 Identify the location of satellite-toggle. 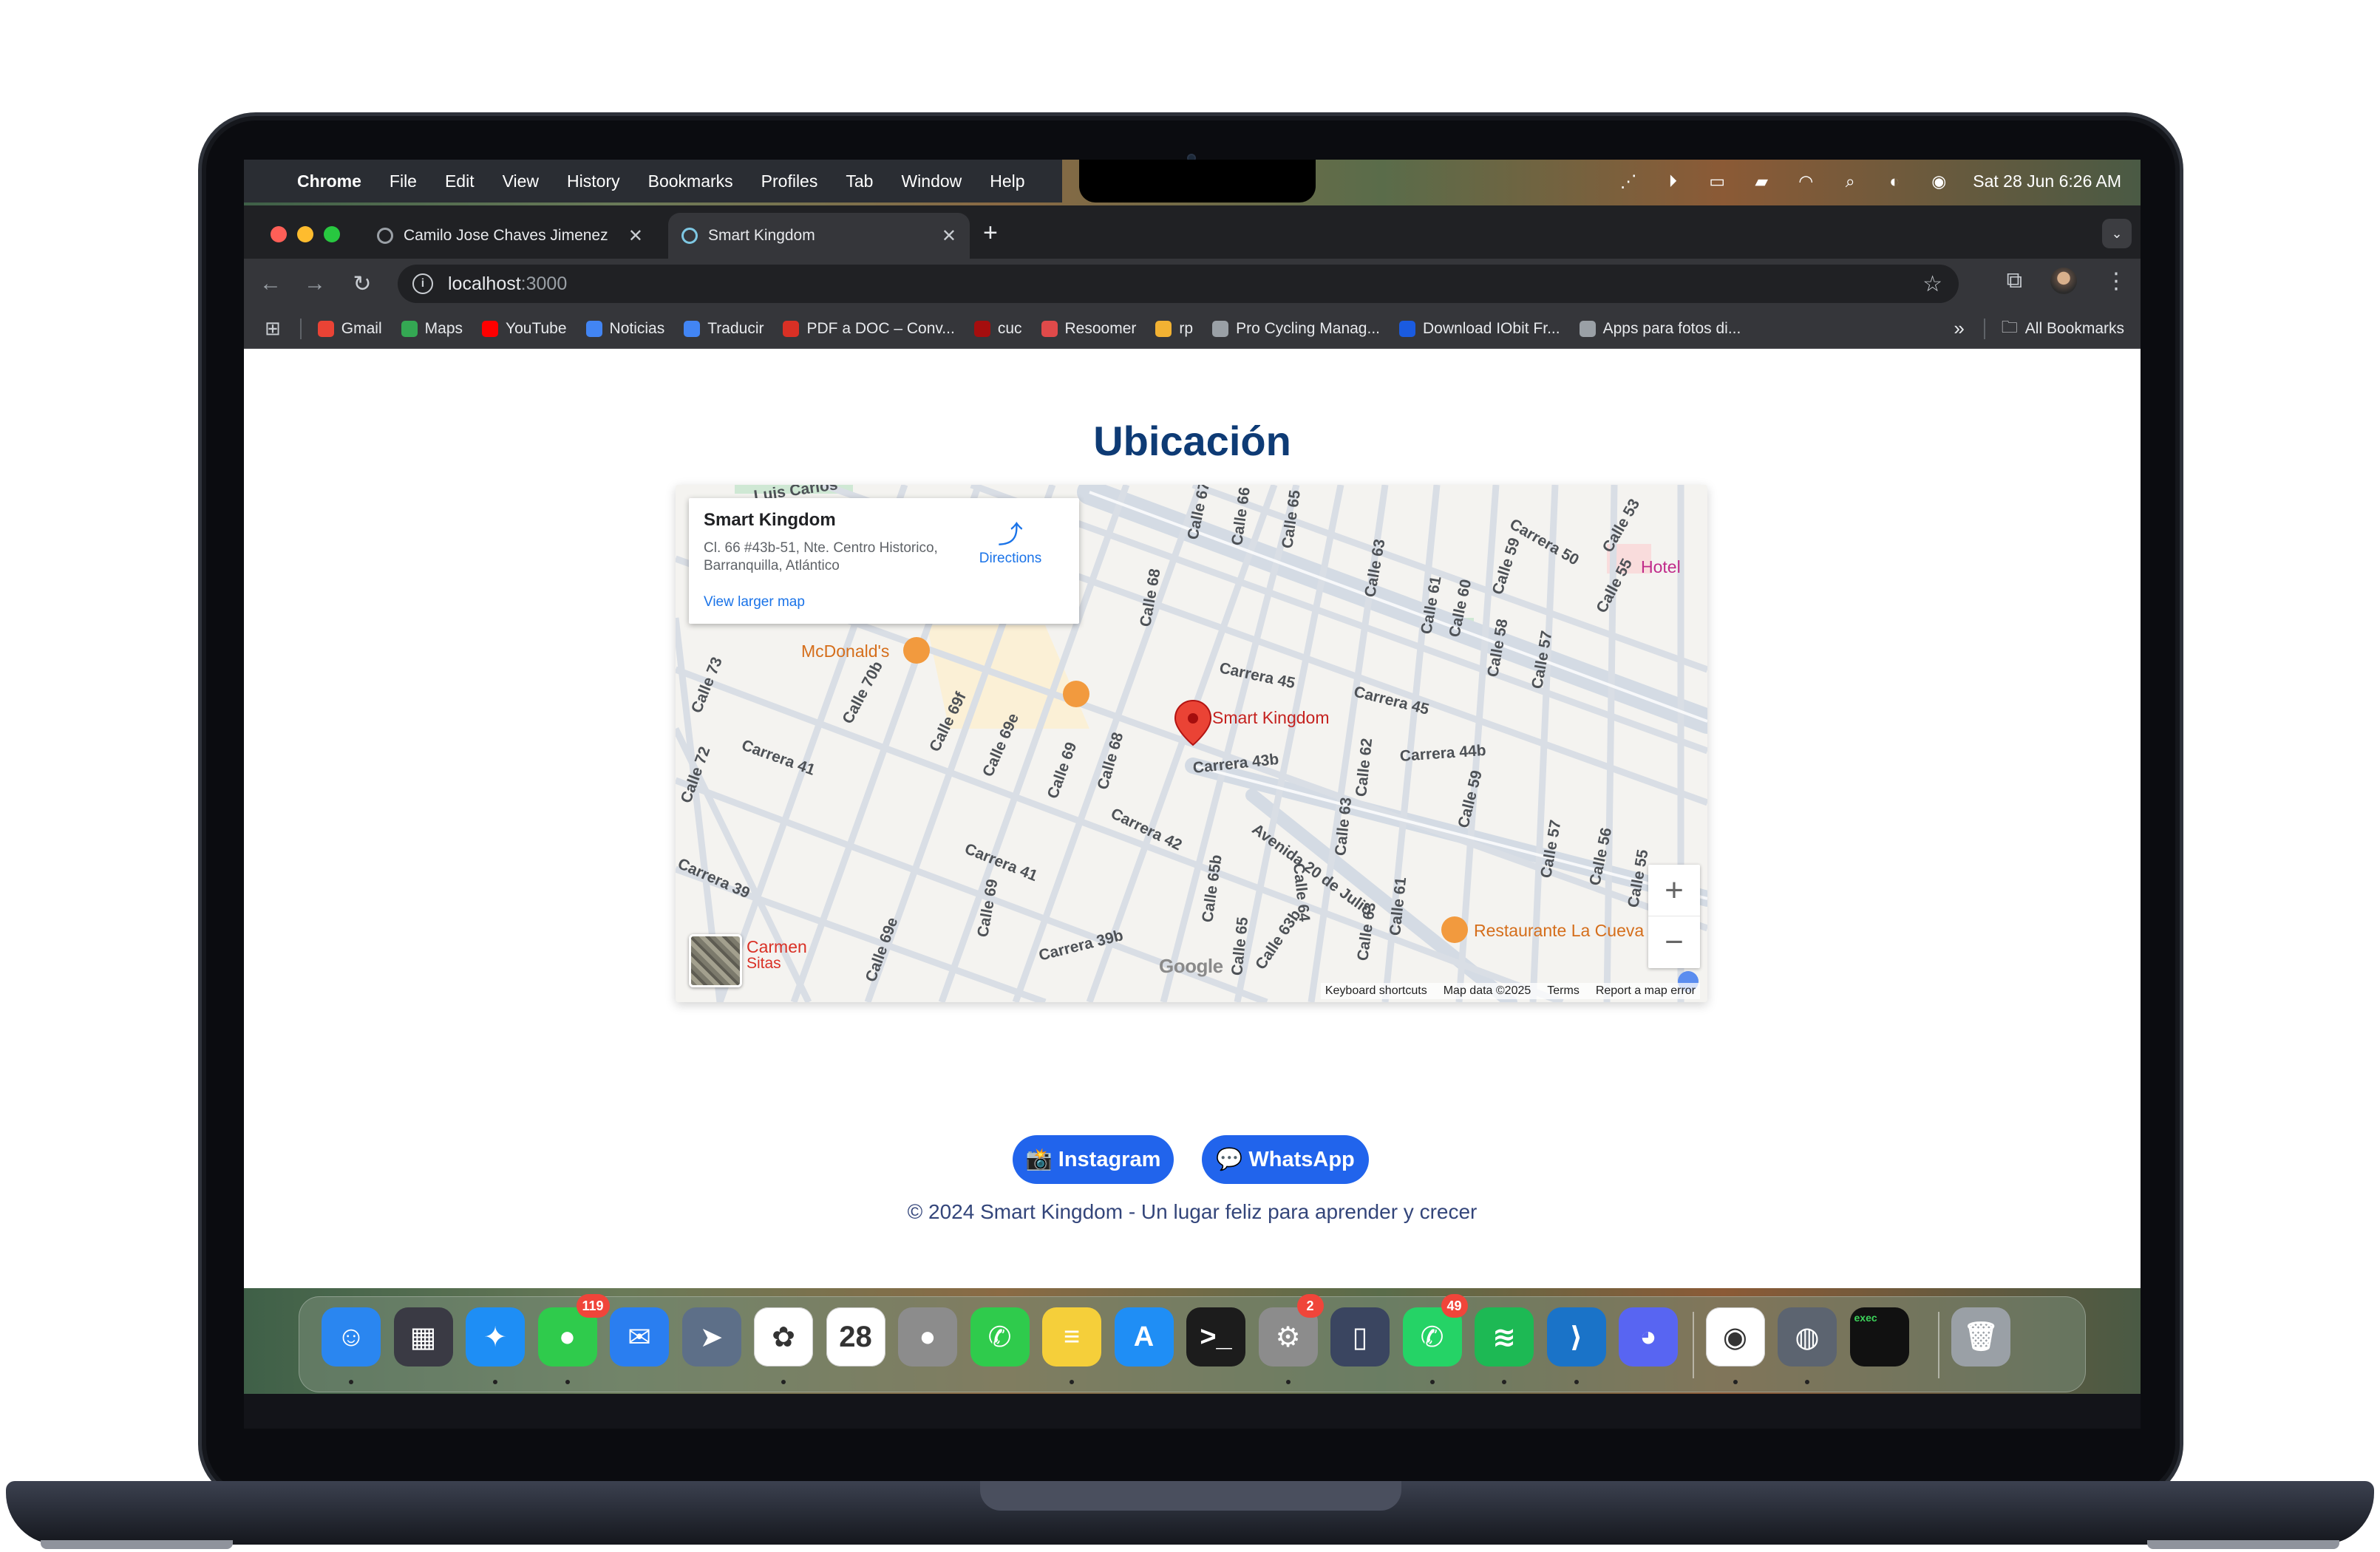
(715, 960).